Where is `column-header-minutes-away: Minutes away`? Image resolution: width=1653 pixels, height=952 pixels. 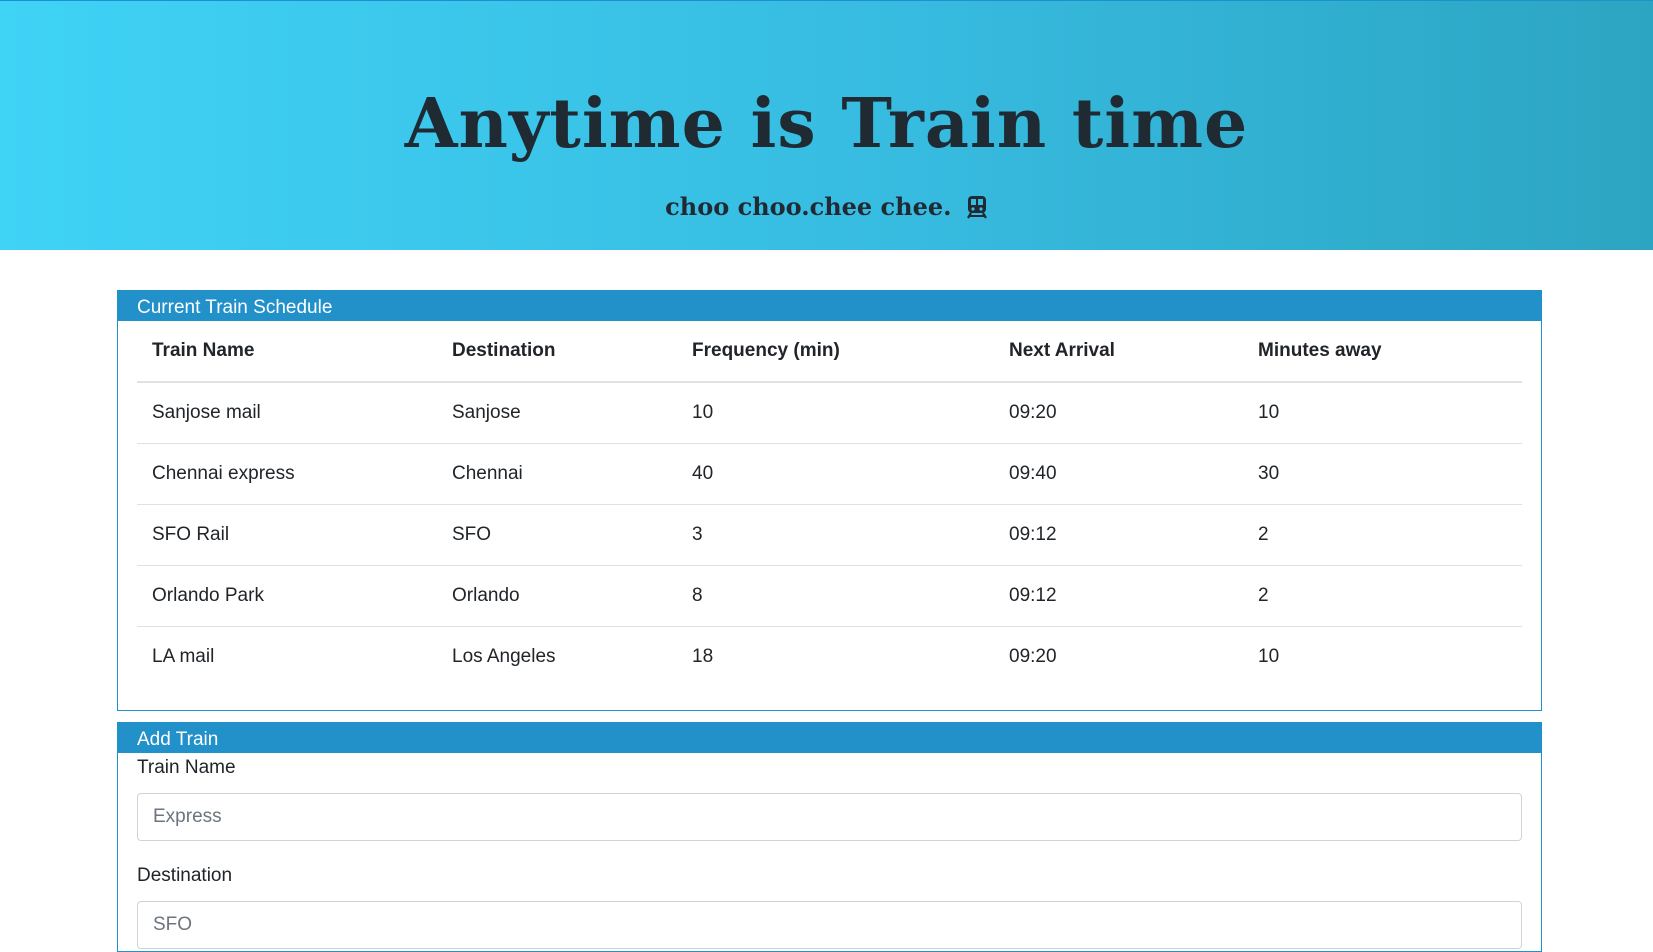 column-header-minutes-away: Minutes away is located at coordinates (1382, 352).